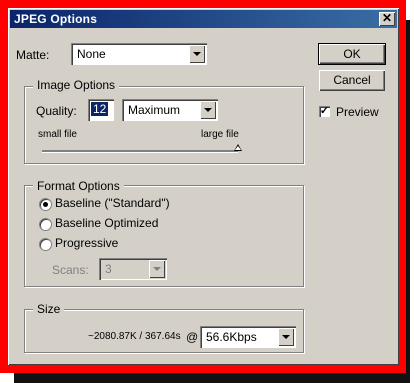 The image size is (414, 383). I want to click on title-bar: JPEG Options ✕, so click(203, 19).